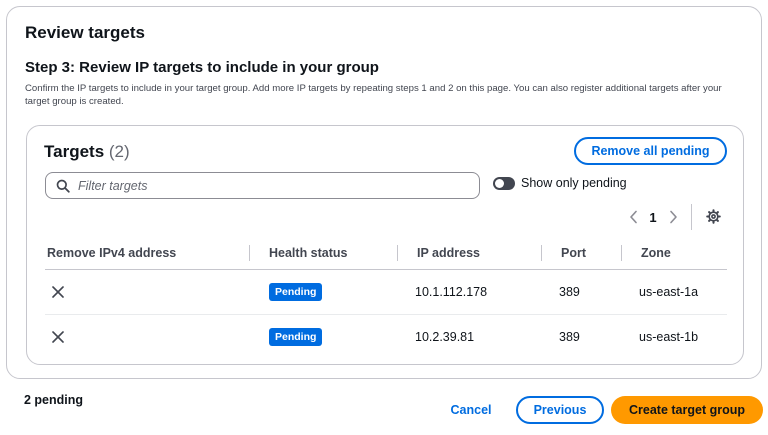  I want to click on zone-cell: us-east-1b, so click(669, 336).